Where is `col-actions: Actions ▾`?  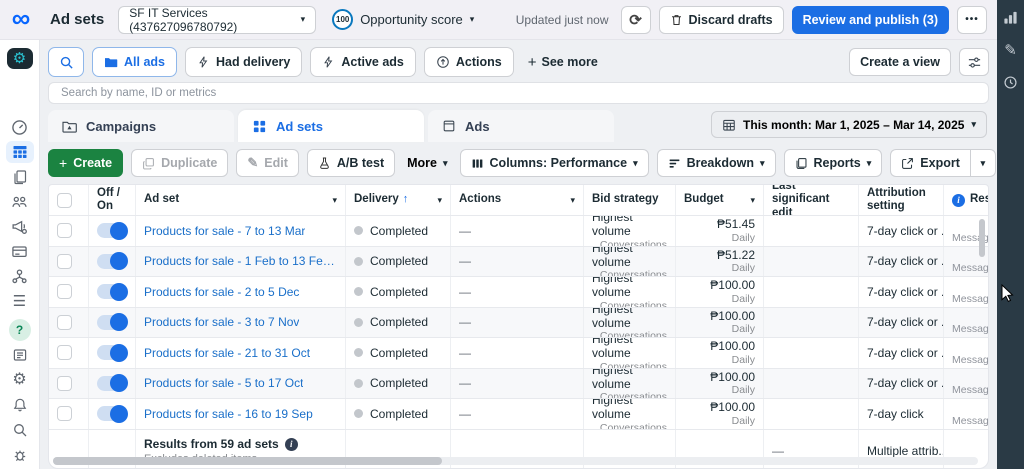
col-actions: Actions ▾ is located at coordinates (517, 200).